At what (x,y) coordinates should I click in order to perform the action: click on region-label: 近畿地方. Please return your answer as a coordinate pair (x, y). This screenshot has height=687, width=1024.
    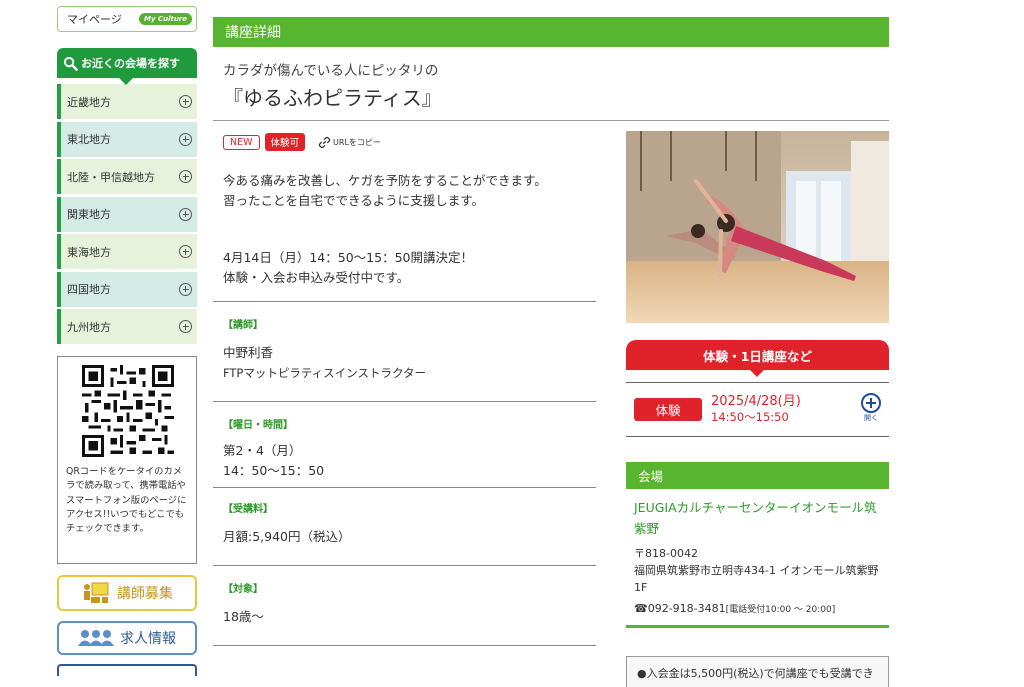
    Looking at the image, I should click on (89, 102).